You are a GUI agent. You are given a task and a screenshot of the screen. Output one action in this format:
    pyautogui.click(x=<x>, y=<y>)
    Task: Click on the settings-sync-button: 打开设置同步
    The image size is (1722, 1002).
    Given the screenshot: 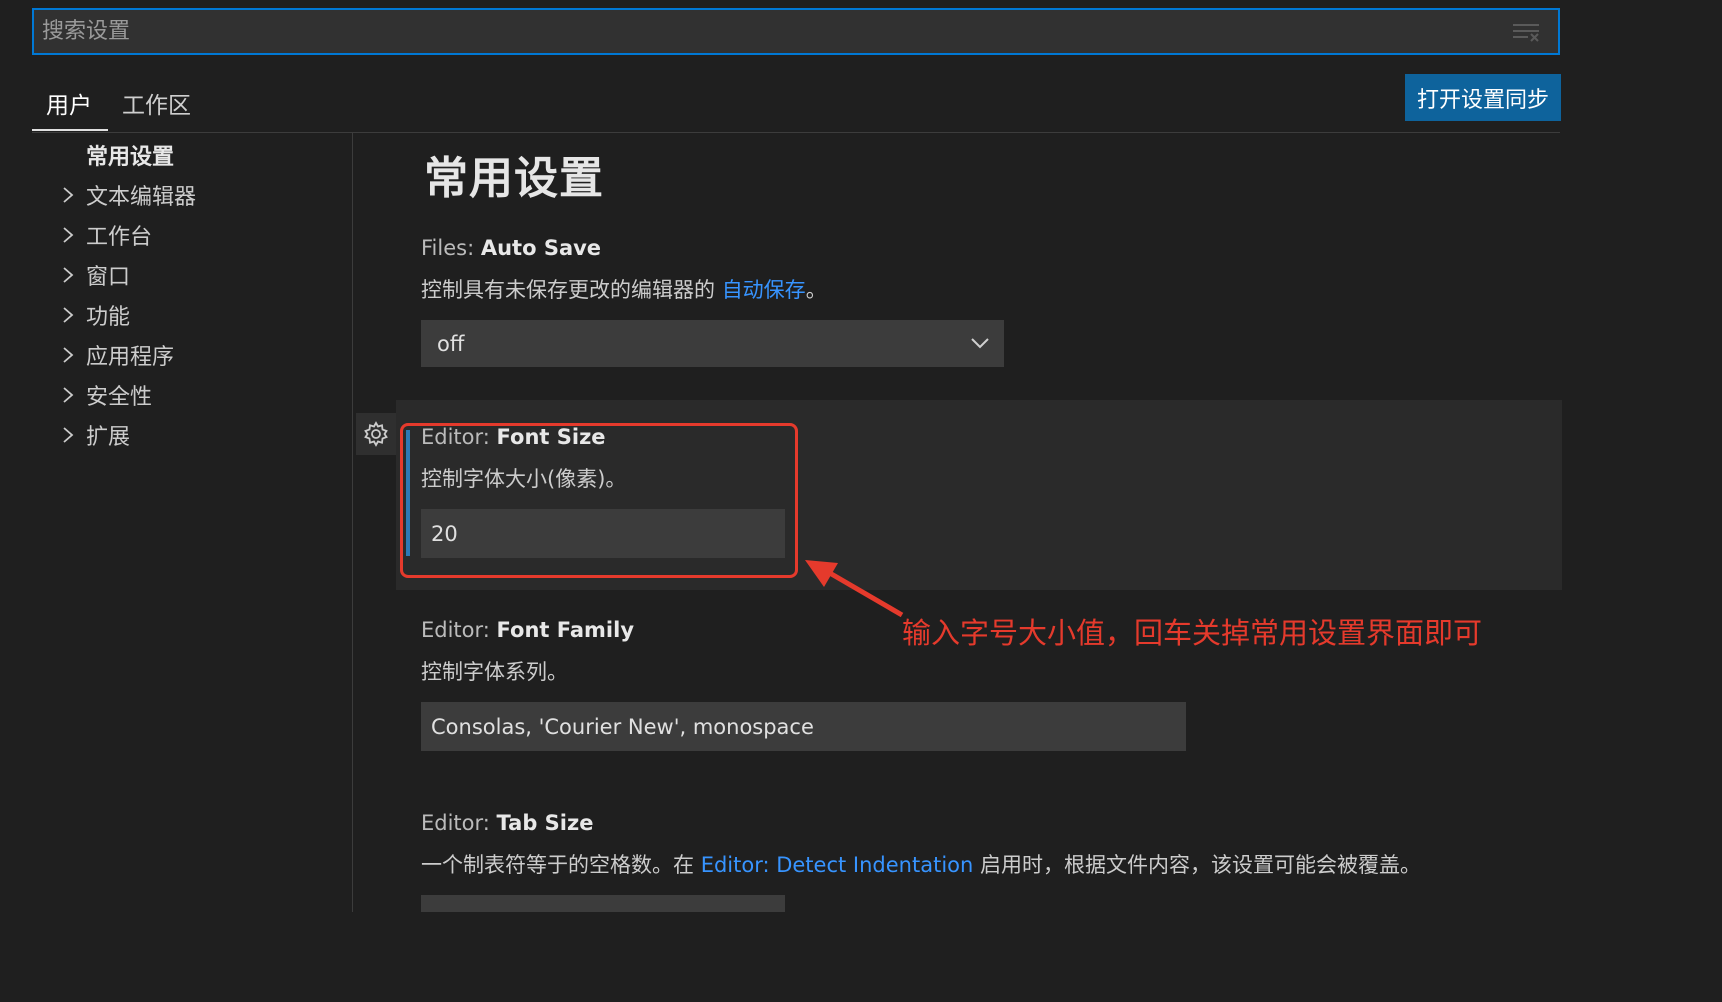 What is the action you would take?
    pyautogui.click(x=1483, y=97)
    